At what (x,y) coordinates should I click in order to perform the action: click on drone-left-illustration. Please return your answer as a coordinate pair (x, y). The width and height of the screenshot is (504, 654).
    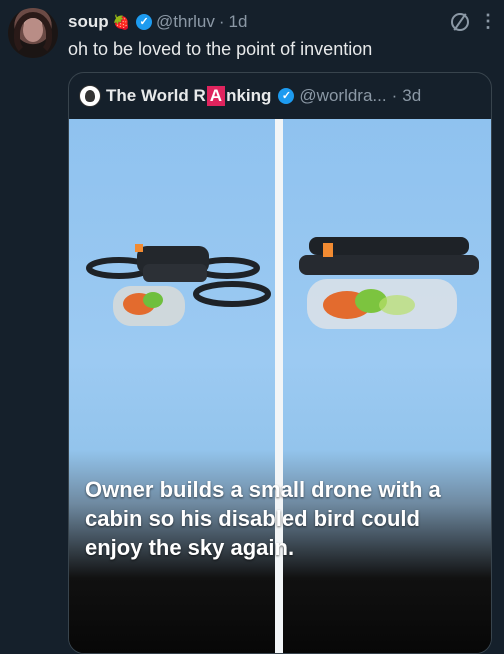
    Looking at the image, I should click on (178, 285).